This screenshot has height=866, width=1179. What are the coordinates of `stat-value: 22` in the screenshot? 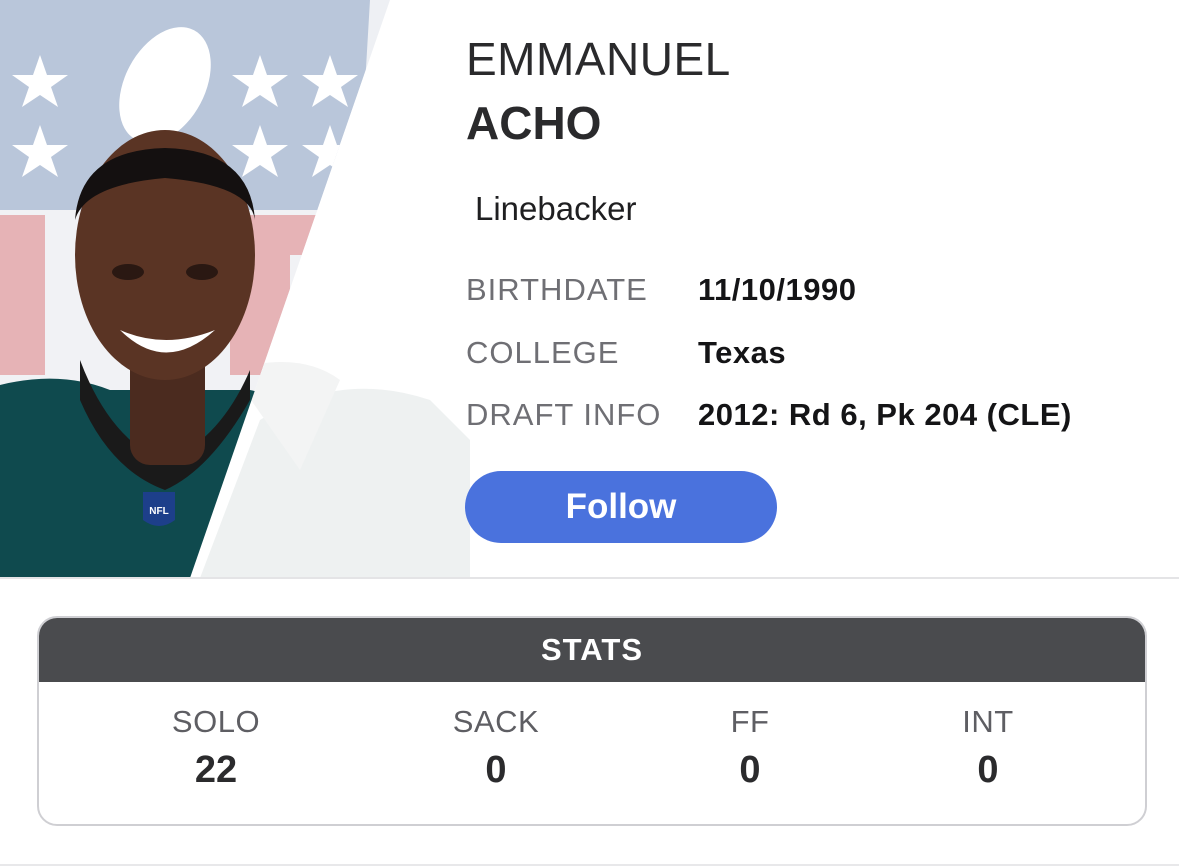 It's located at (216, 770).